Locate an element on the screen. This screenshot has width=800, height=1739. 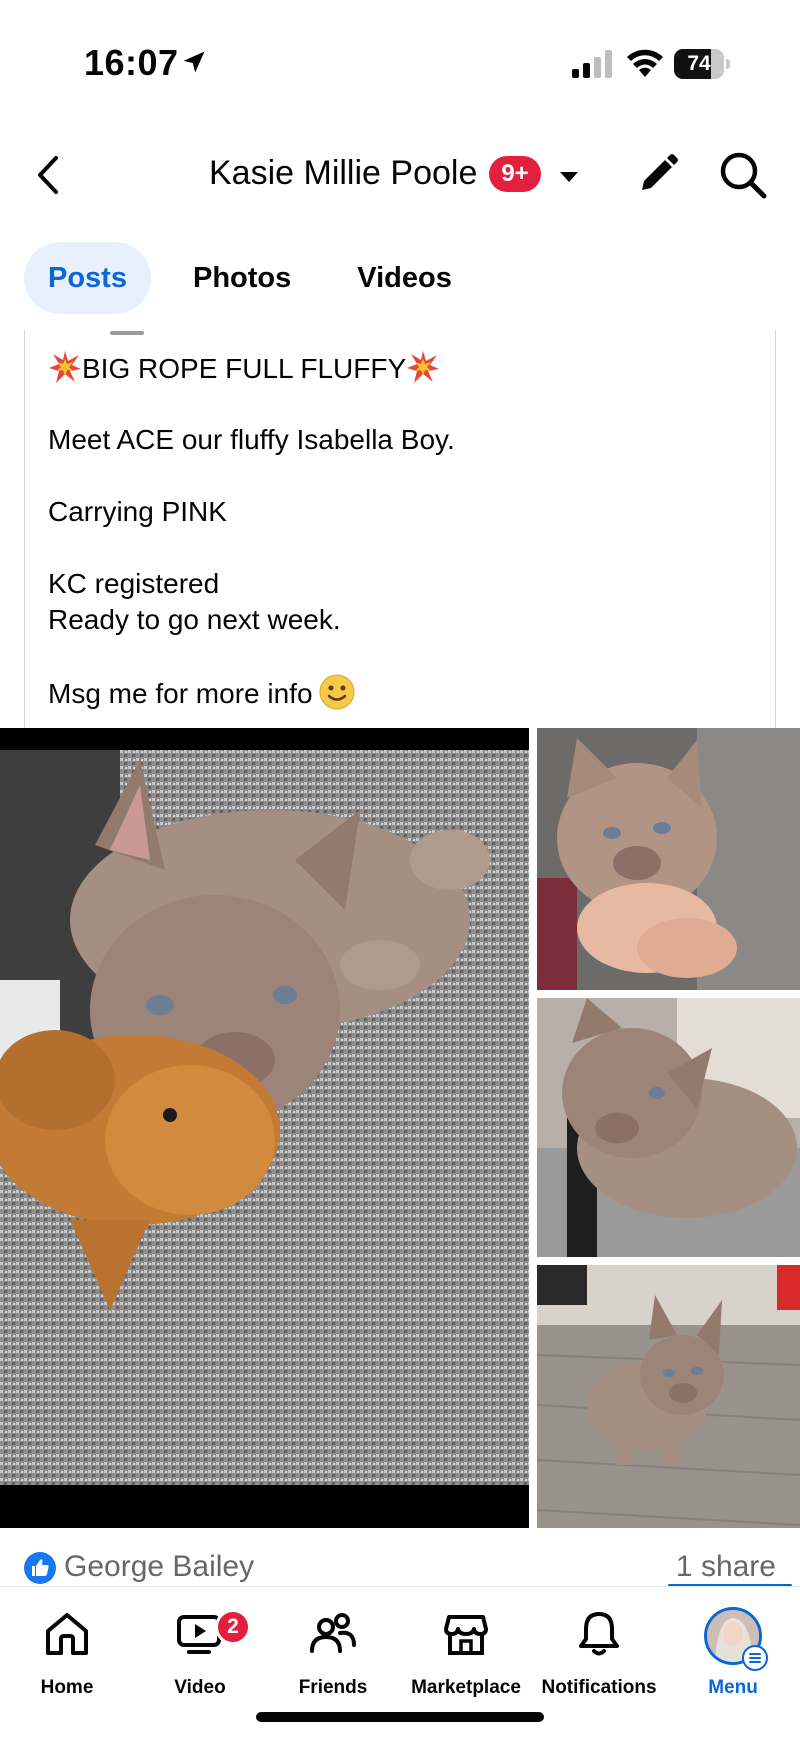
nav-video: 2 Video is located at coordinates (200, 1654).